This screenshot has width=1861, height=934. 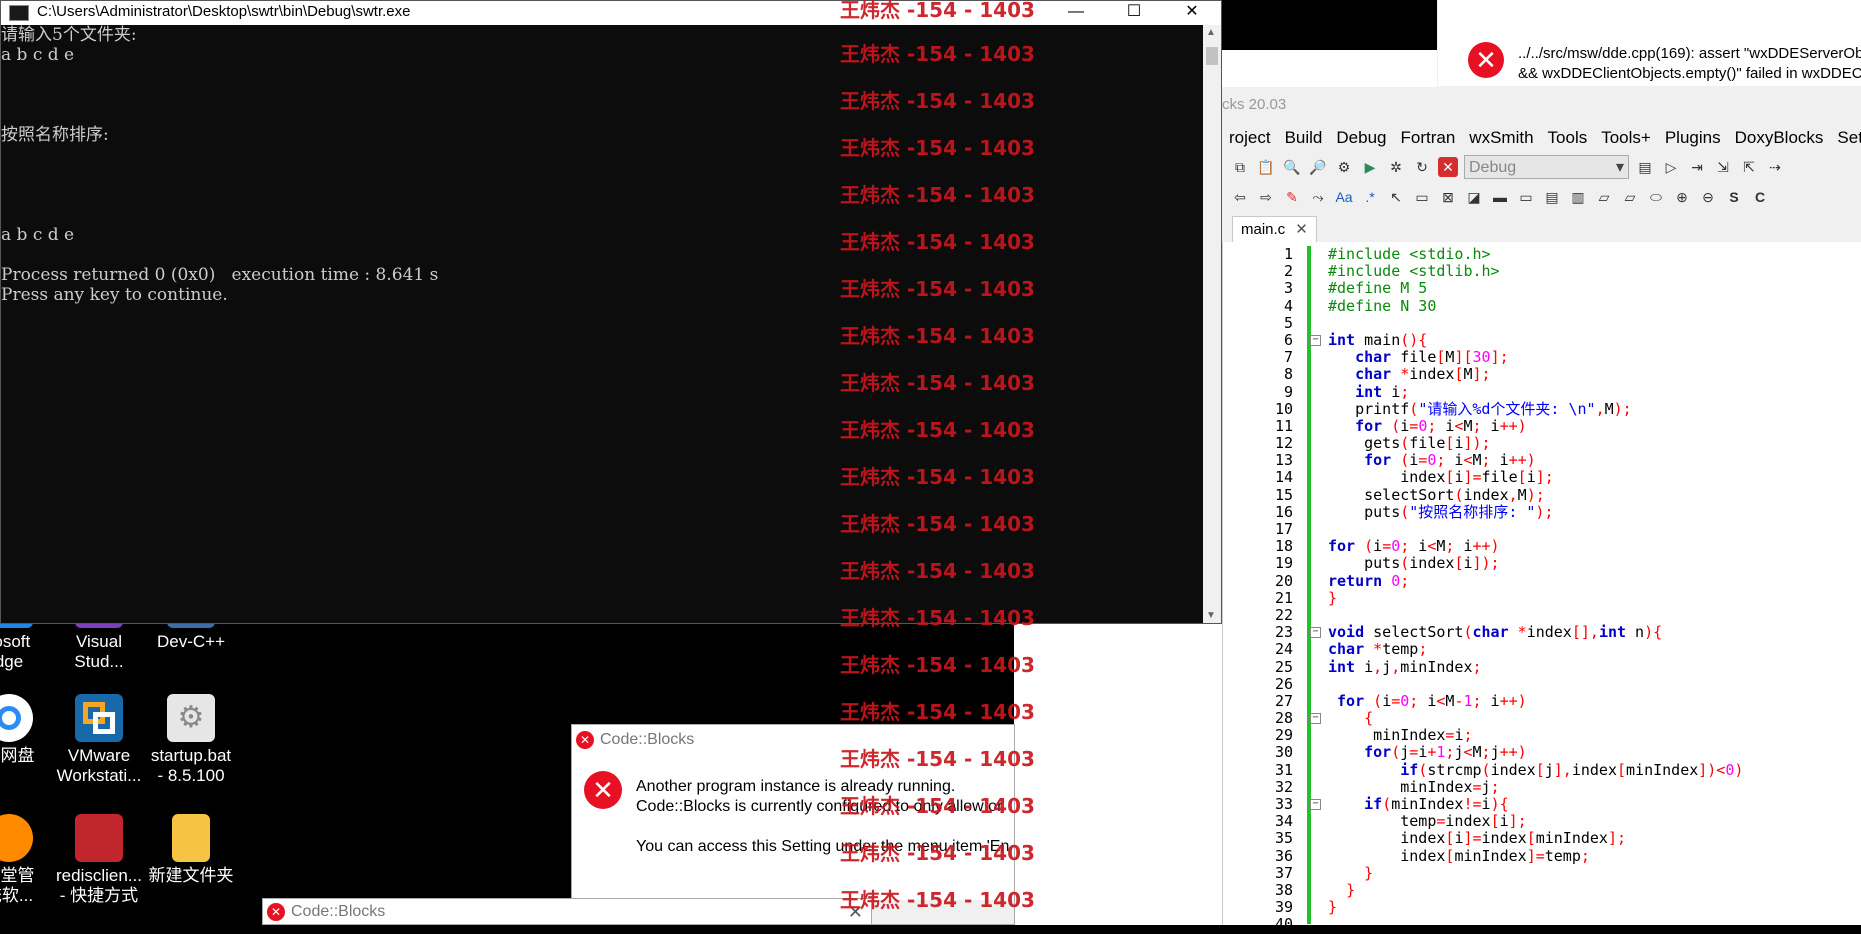 What do you see at coordinates (1541, 227) in the screenshot?
I see `editor-tab-strip: main.c ✕` at bounding box center [1541, 227].